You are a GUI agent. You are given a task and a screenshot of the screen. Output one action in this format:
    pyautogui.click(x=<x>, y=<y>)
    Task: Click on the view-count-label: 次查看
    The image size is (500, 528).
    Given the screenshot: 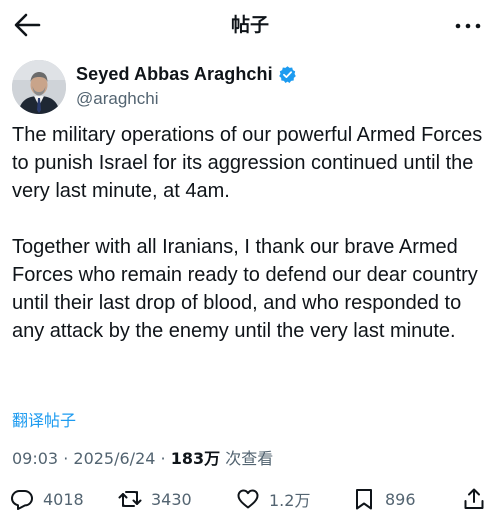 What is the action you would take?
    pyautogui.click(x=249, y=458)
    